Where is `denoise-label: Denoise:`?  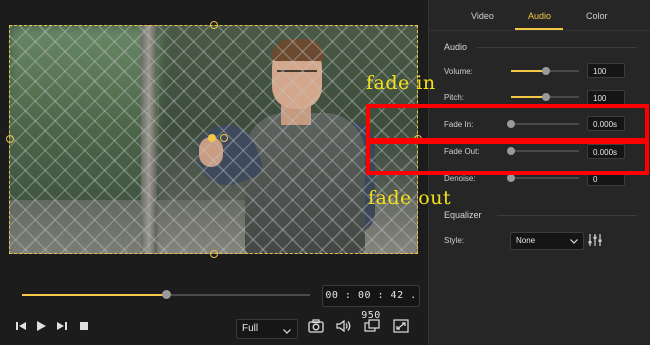 denoise-label: Denoise: is located at coordinates (460, 178).